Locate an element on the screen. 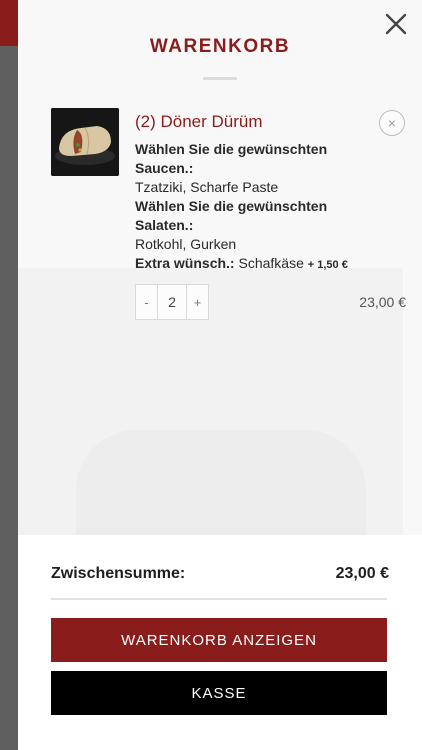 Image resolution: width=422 pixels, height=750 pixels. option-value-sauces: Tzatziki, Scharfe Paste is located at coordinates (207, 187).